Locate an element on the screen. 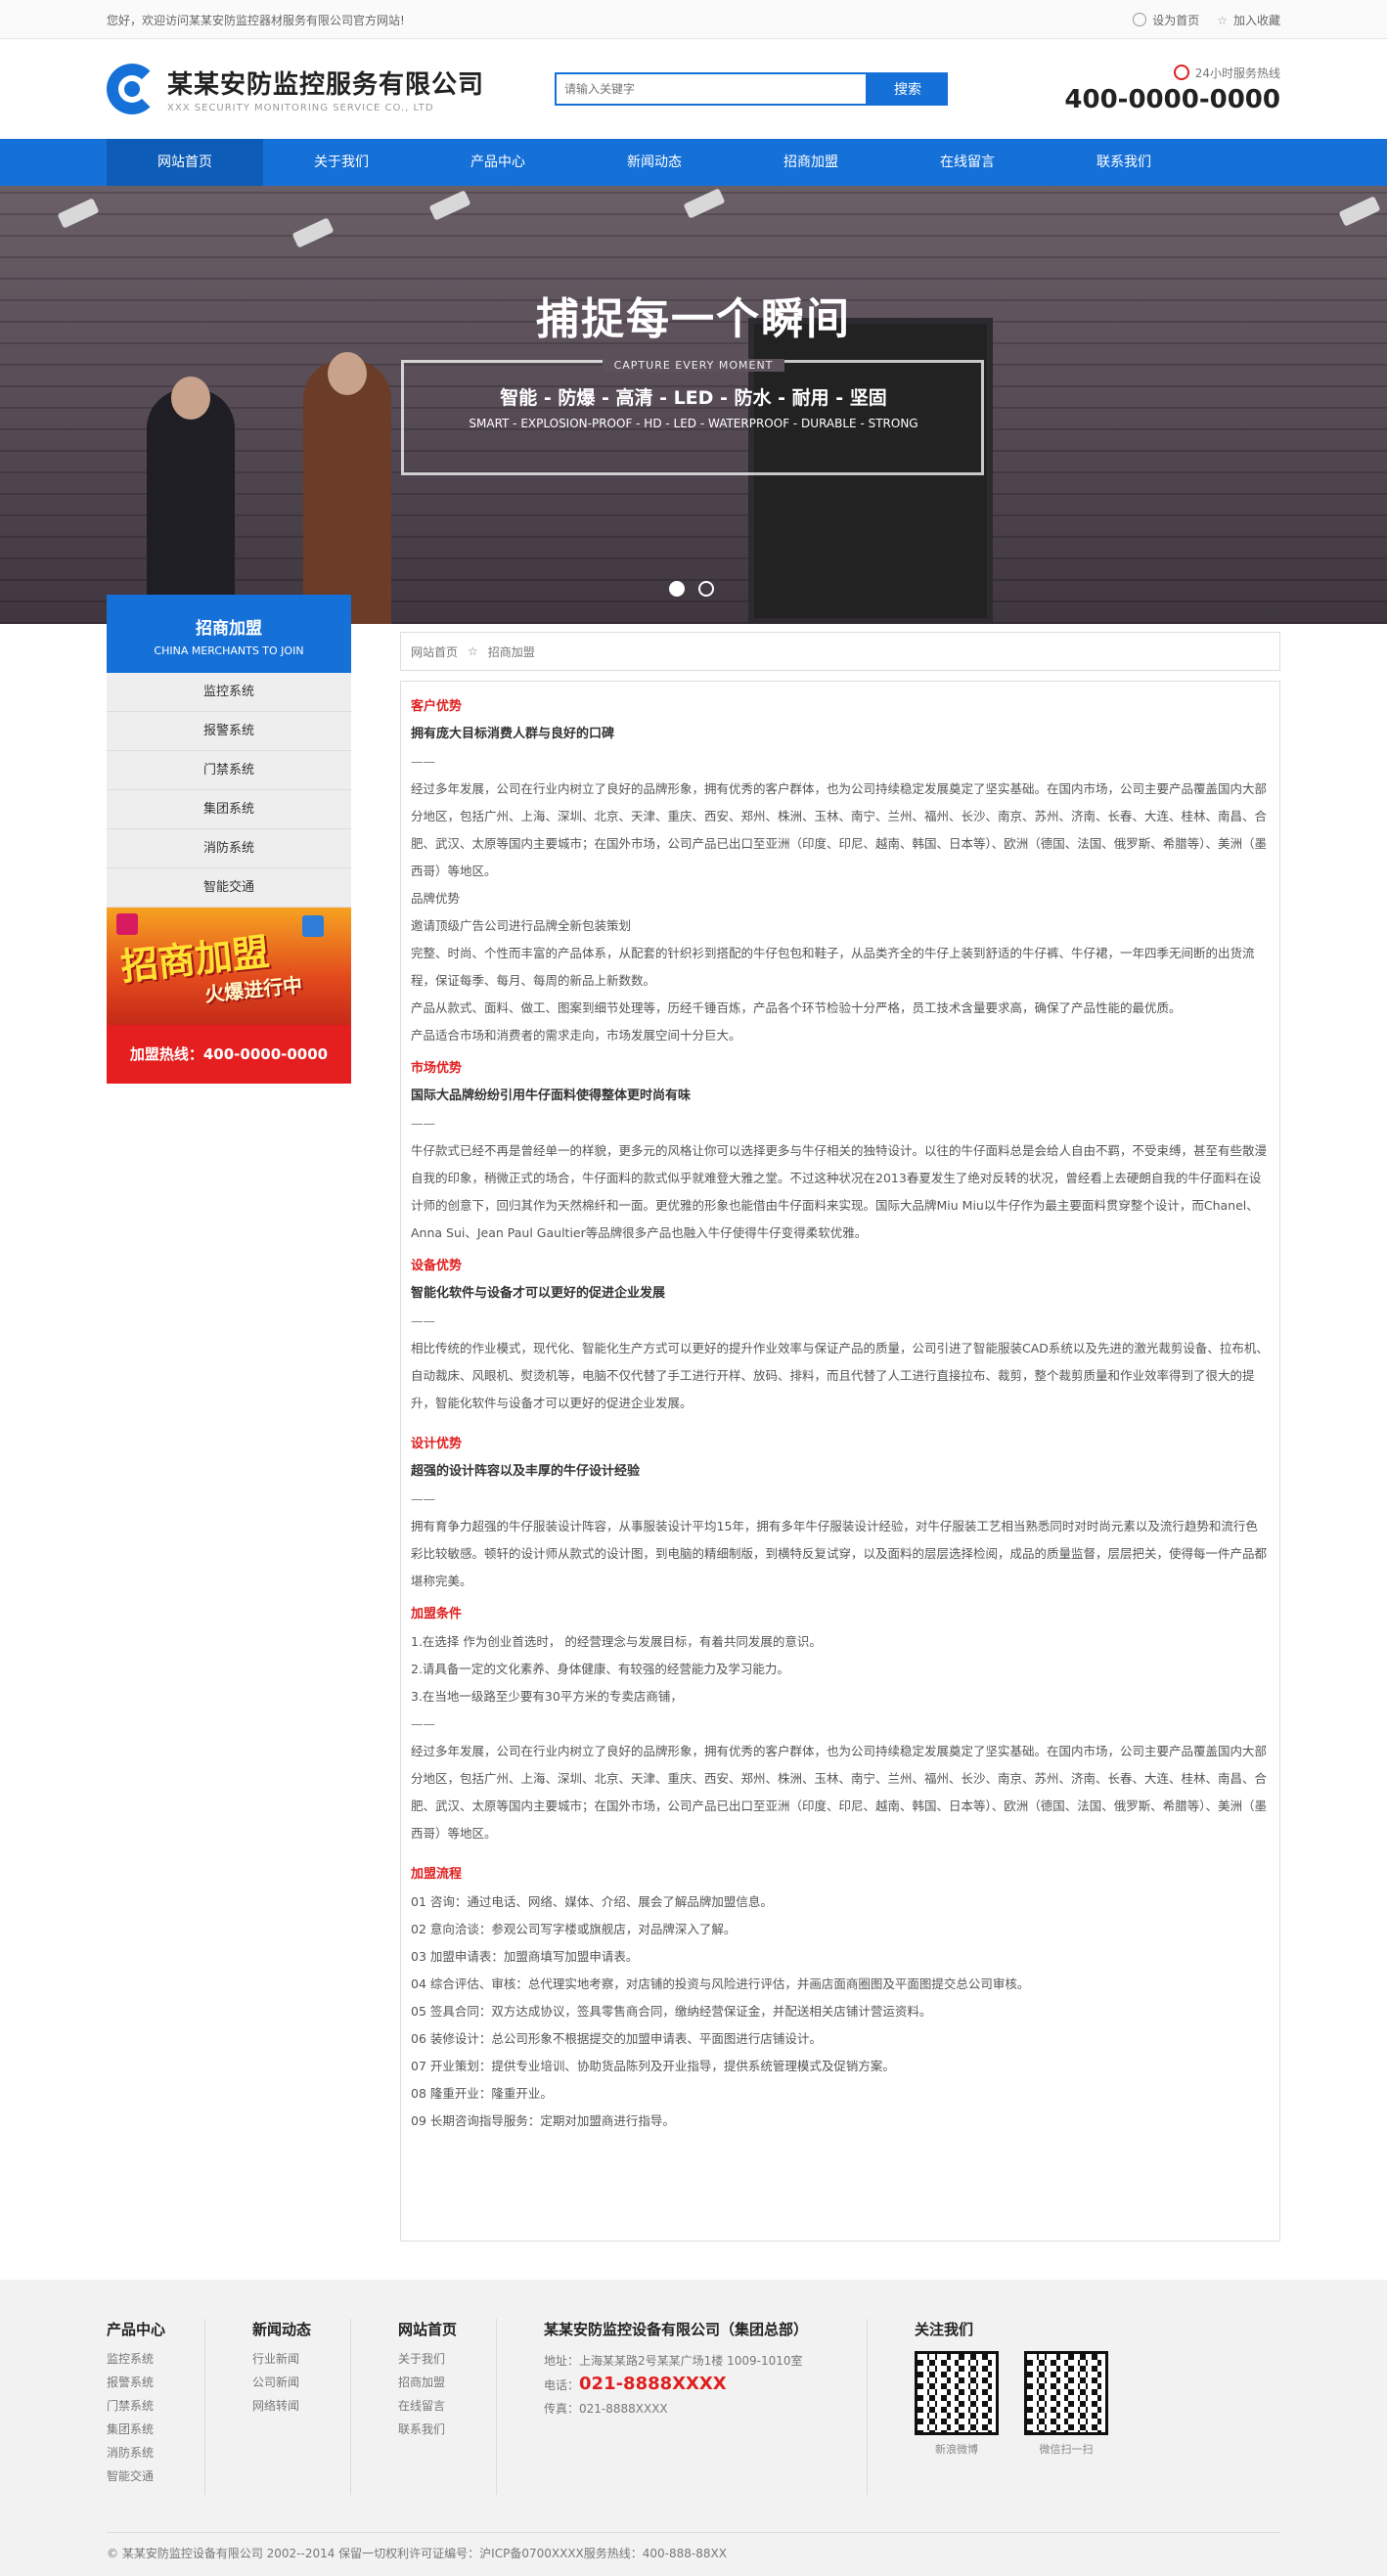  sidebar-title-en: CHINA MERCHANTS TO JOIN is located at coordinates (229, 650).